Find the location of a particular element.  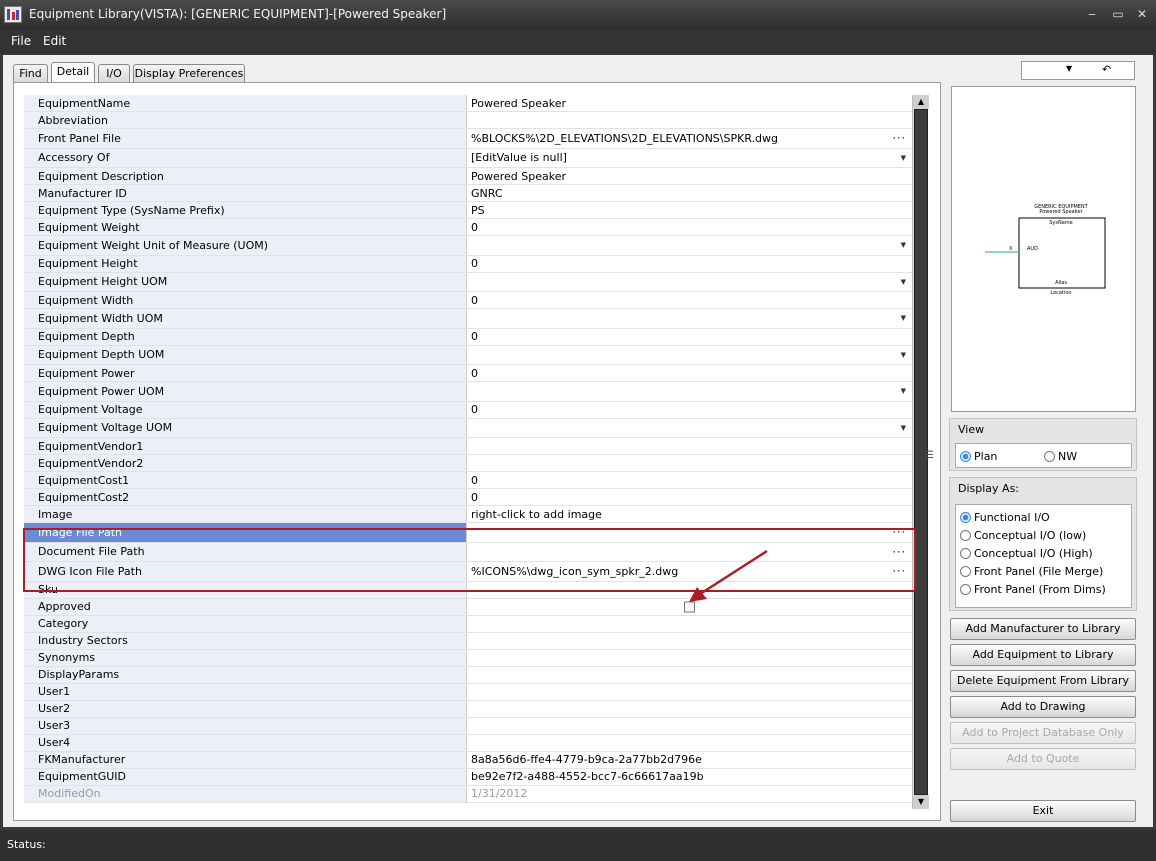

radio-nw: NW is located at coordinates (1060, 456).